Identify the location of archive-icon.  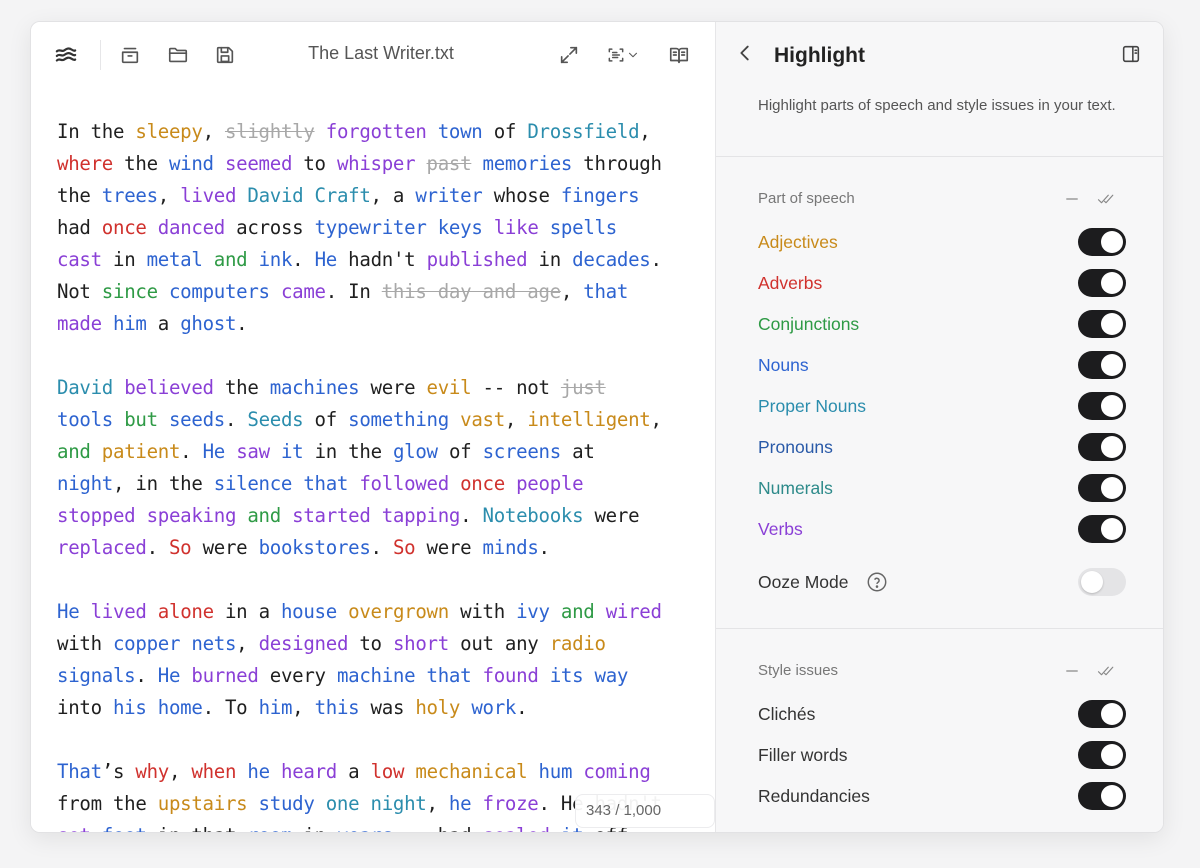
(130, 55).